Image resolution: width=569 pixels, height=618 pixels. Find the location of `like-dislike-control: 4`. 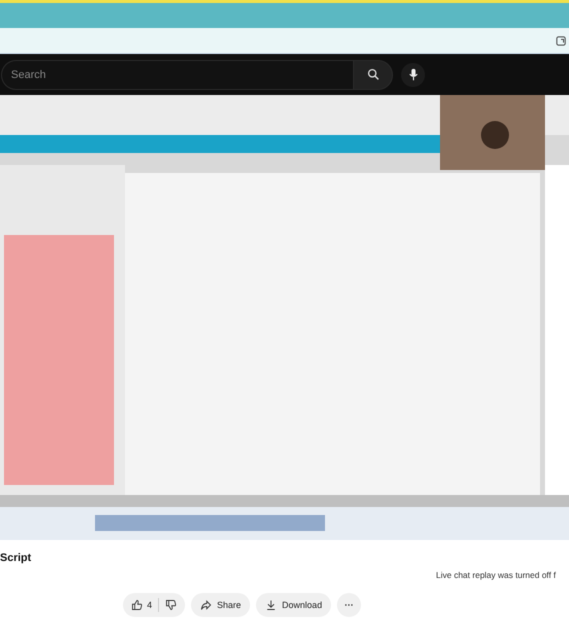

like-dislike-control: 4 is located at coordinates (154, 605).